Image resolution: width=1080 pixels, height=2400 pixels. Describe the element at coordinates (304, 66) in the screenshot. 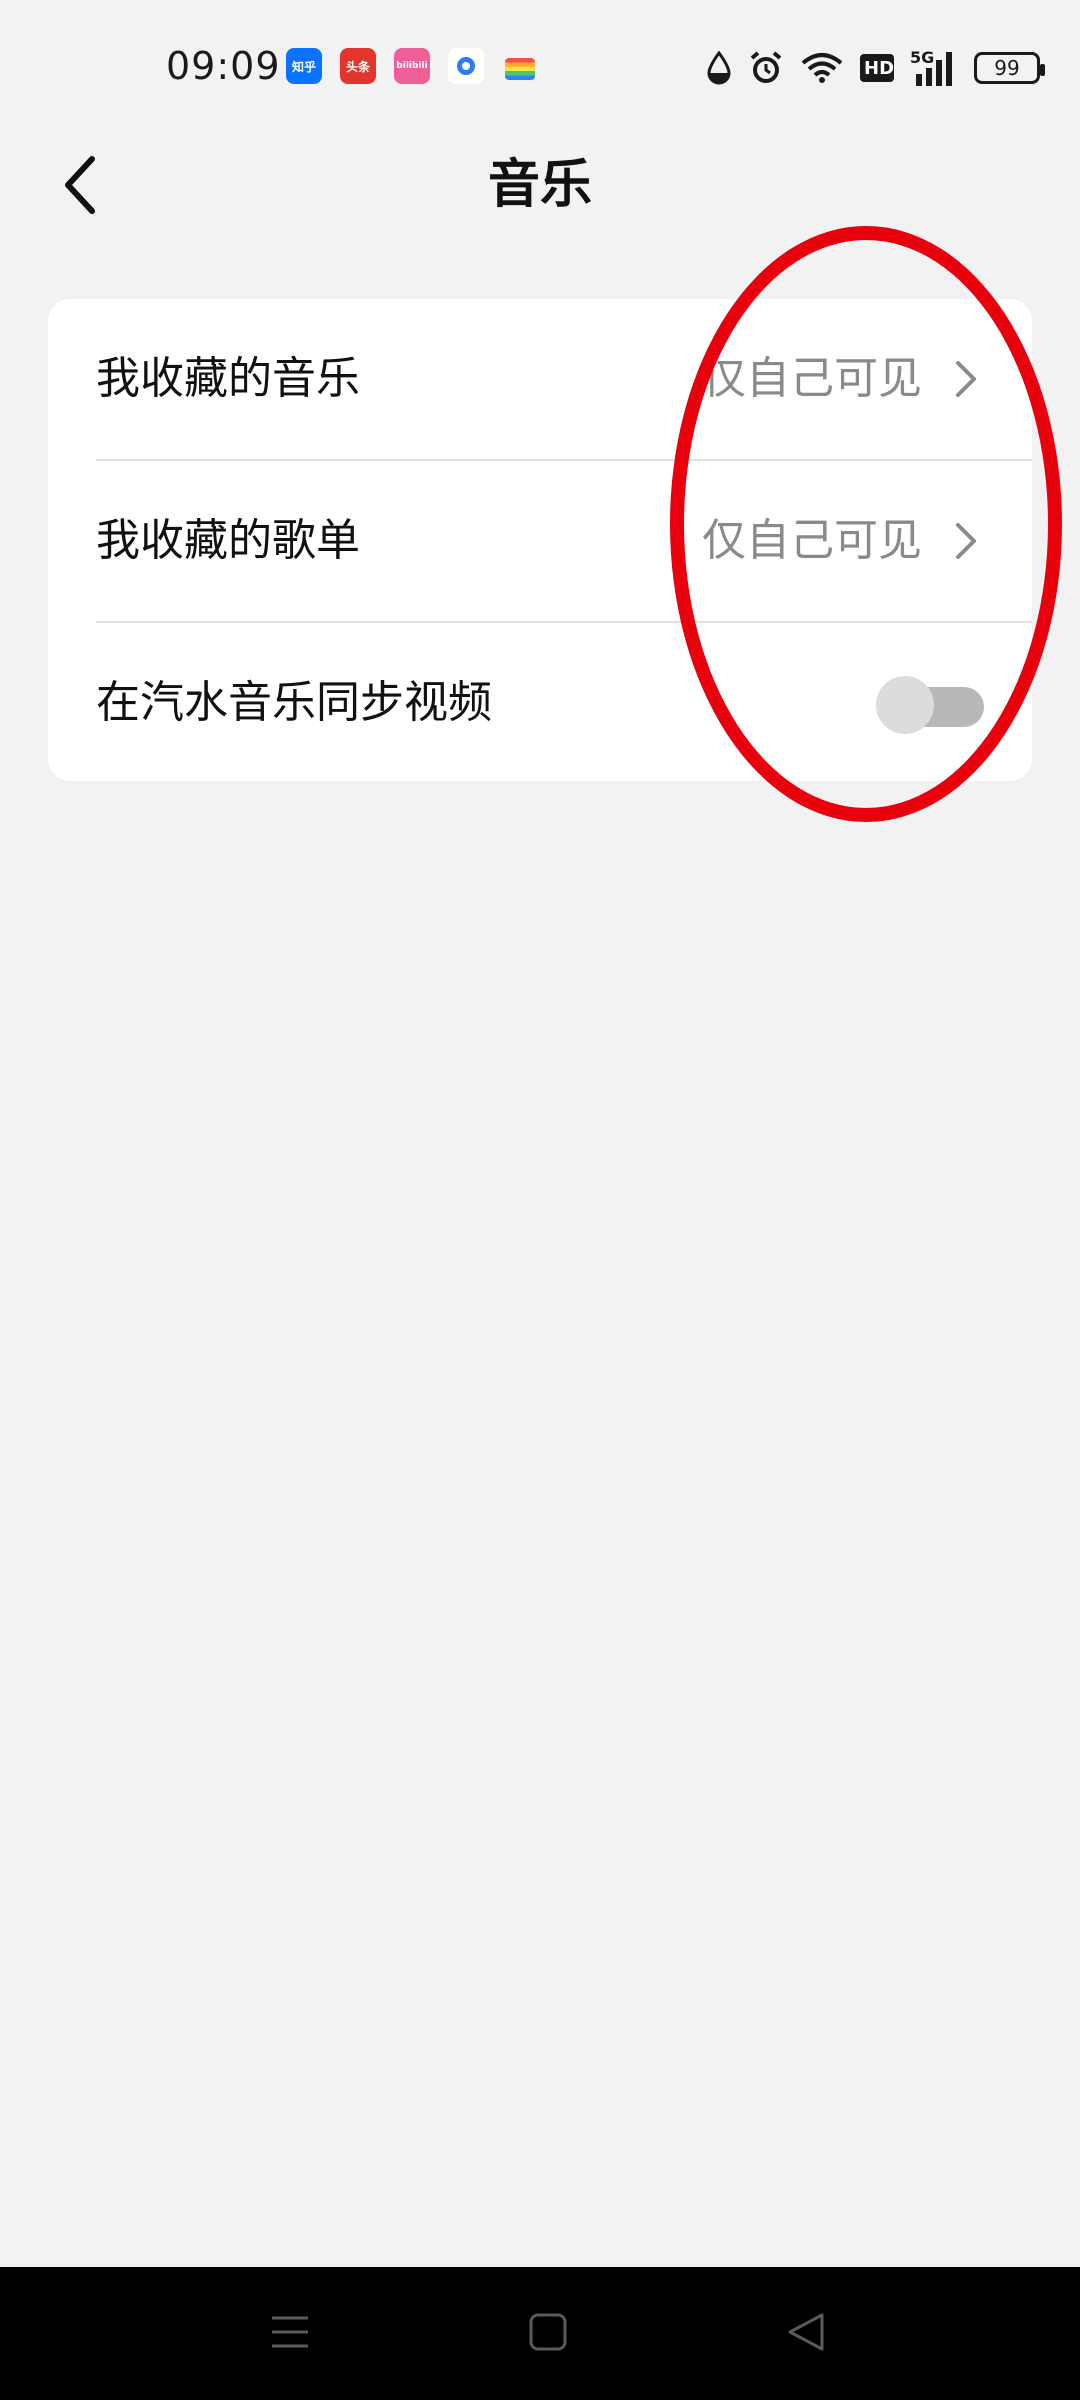

I see `zhihu-app-icon: 知乎` at that location.